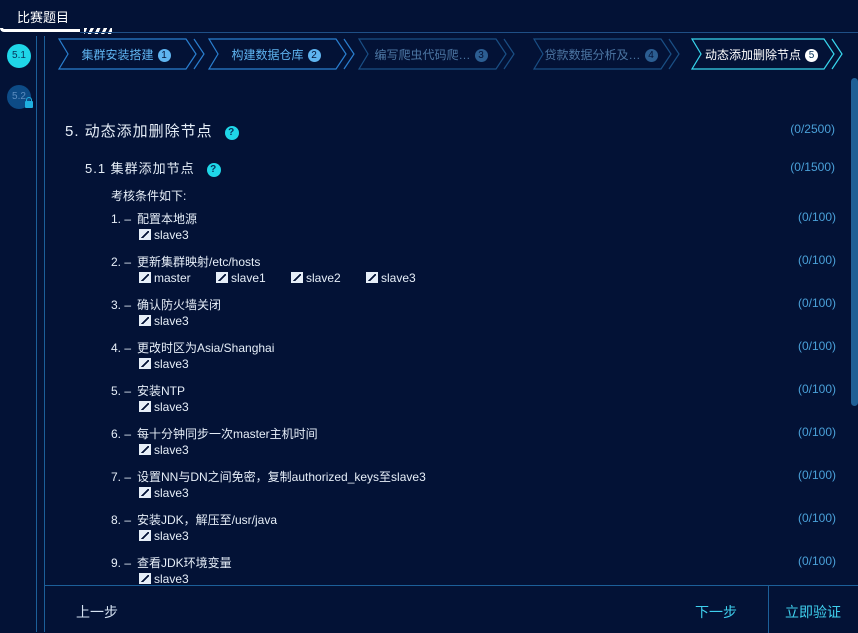  What do you see at coordinates (97, 612) in the screenshot?
I see `prev-button: 上一步` at bounding box center [97, 612].